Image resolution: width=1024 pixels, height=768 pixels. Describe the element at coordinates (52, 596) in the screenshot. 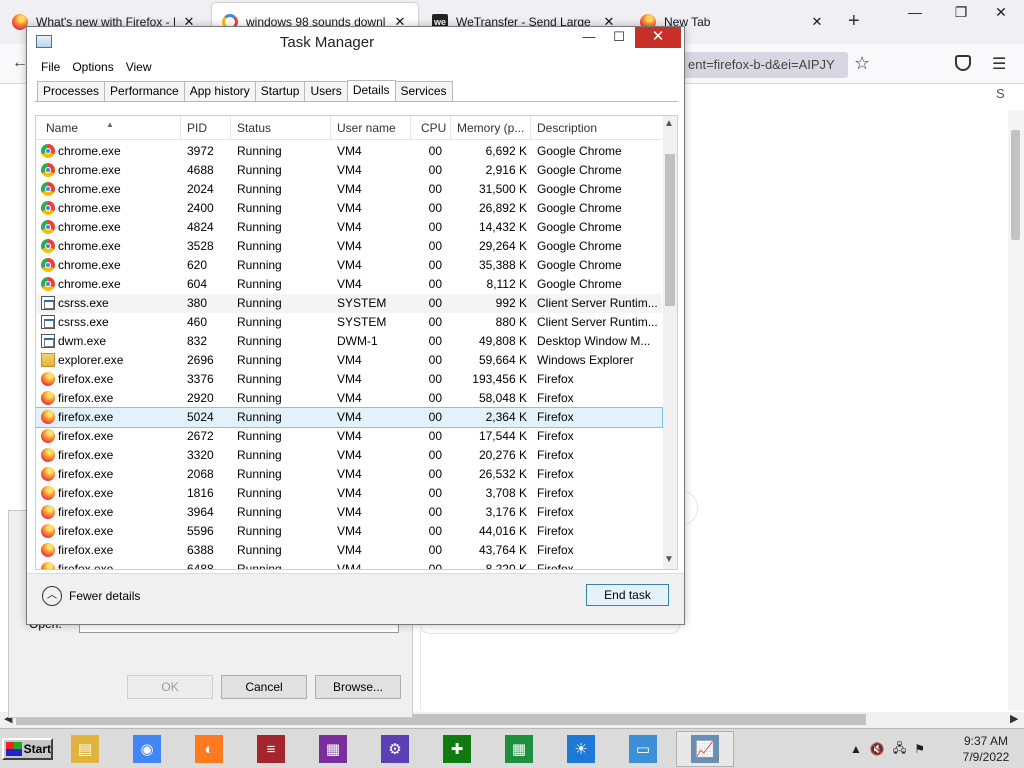

I see `chevron-up-icon: ︿` at that location.